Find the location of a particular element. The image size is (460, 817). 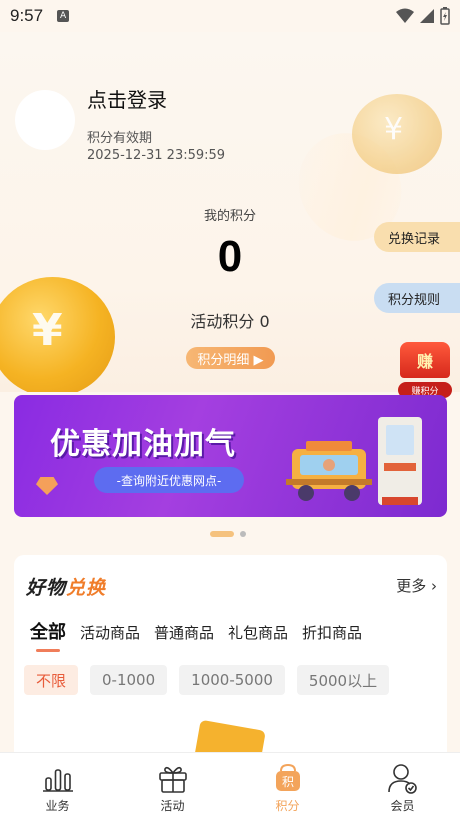

wifi-icon is located at coordinates (405, 15).